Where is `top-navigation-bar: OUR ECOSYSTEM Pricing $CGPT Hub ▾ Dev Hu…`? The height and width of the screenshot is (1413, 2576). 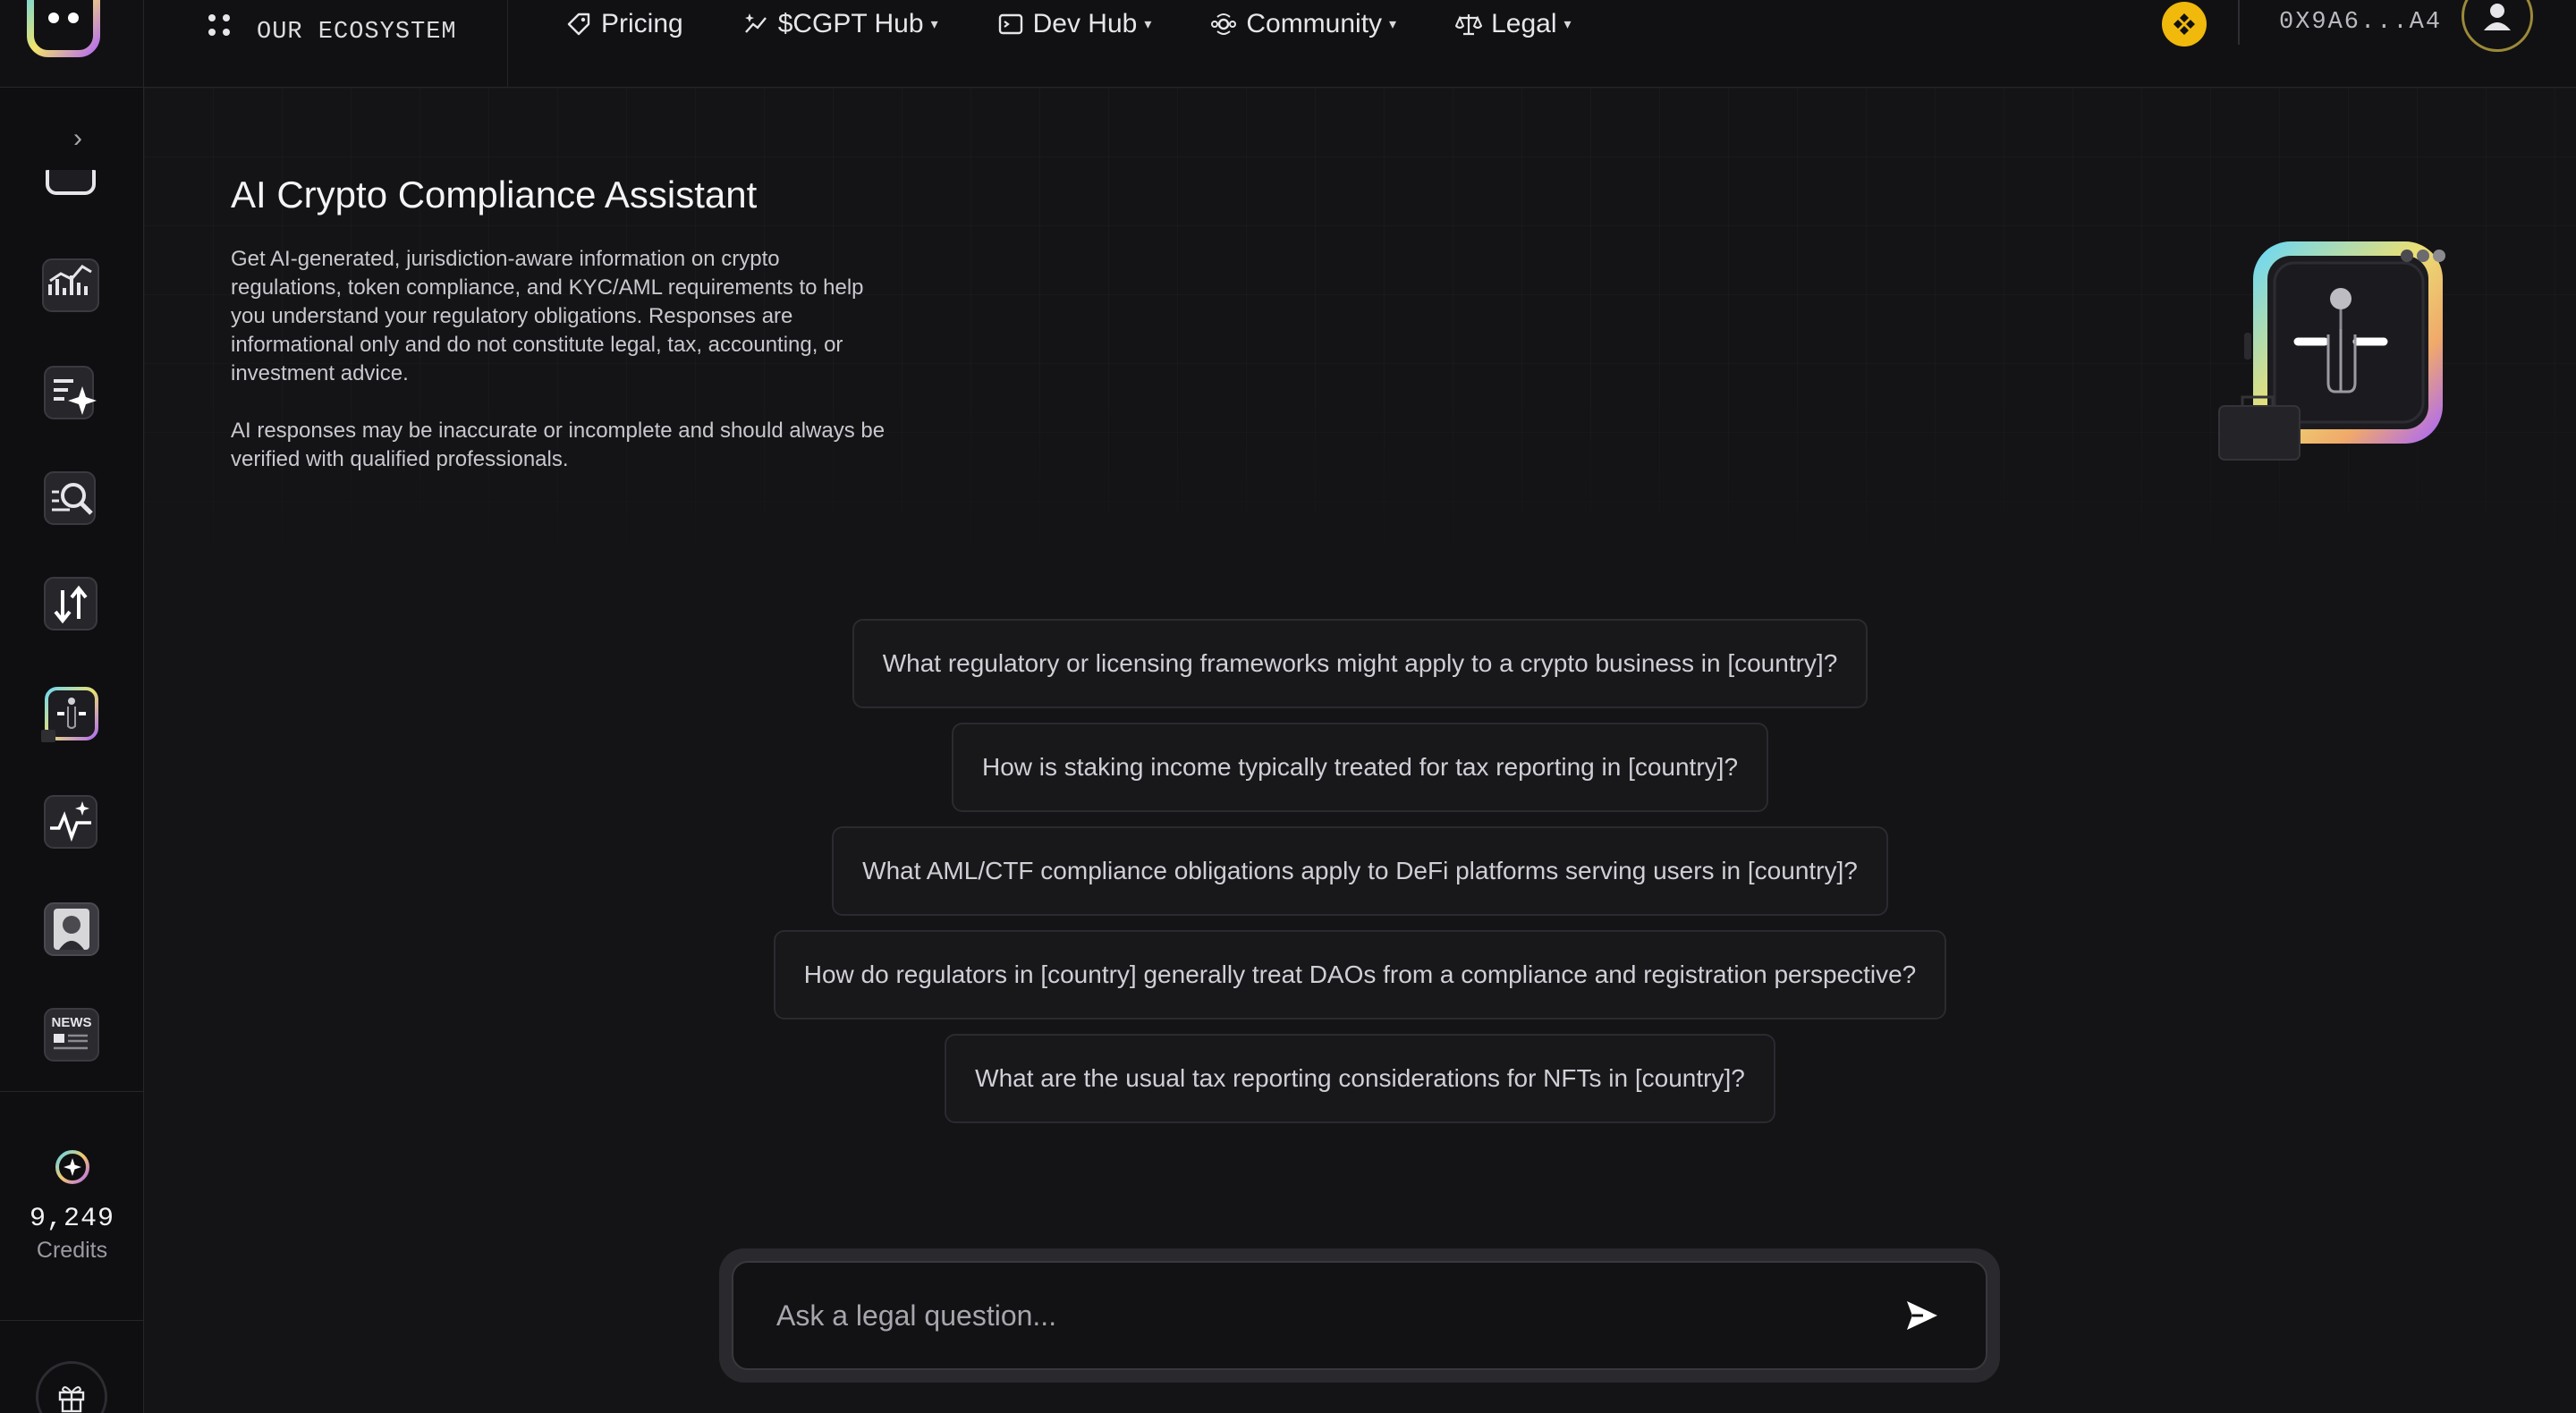 top-navigation-bar: OUR ECOSYSTEM Pricing $CGPT Hub ▾ Dev Hu… is located at coordinates (1288, 44).